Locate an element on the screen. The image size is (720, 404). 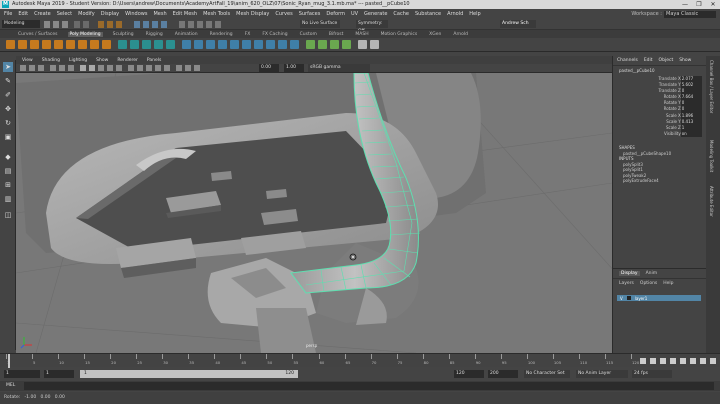
menu-file: File is located at coordinates (8, 14).